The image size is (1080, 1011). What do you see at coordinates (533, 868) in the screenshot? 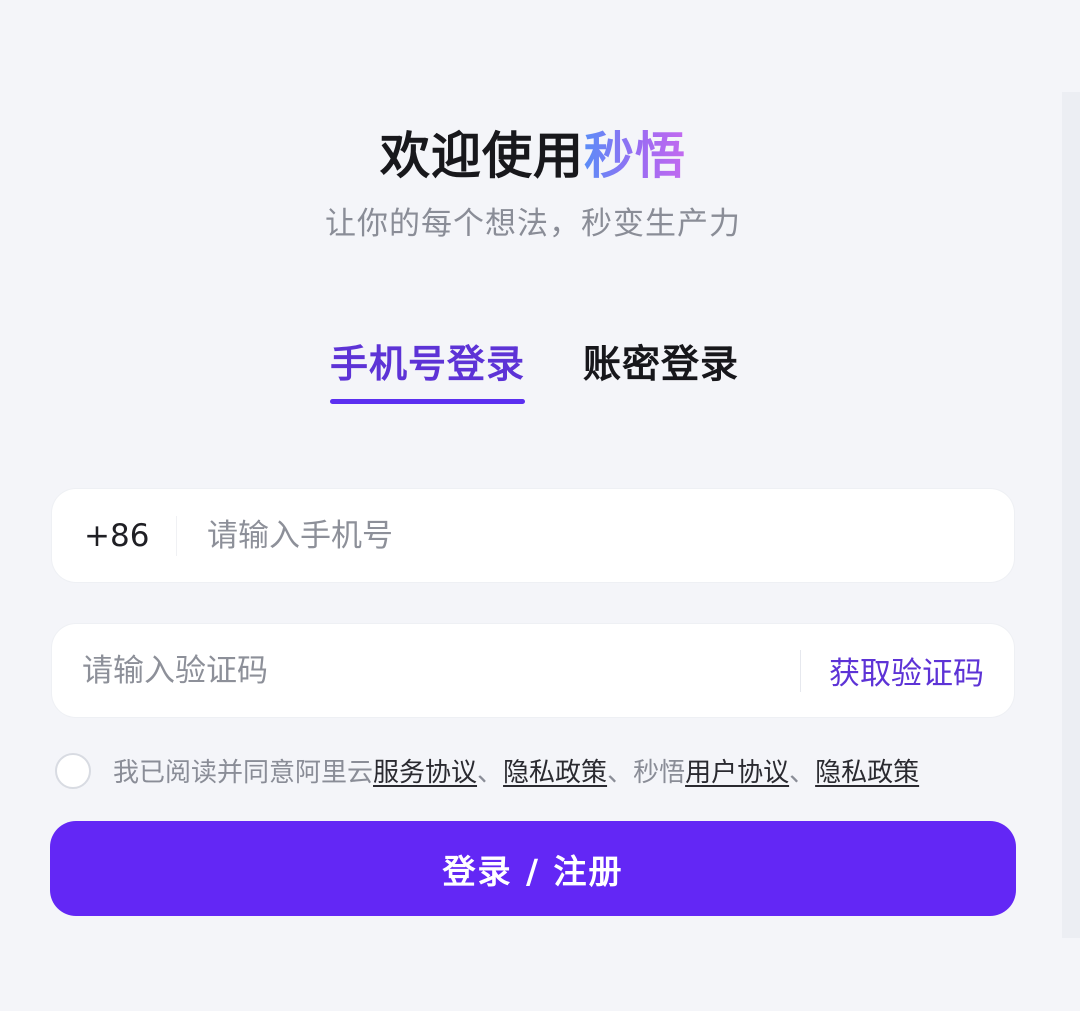
I see `login-register-button: 登录 / 注册` at bounding box center [533, 868].